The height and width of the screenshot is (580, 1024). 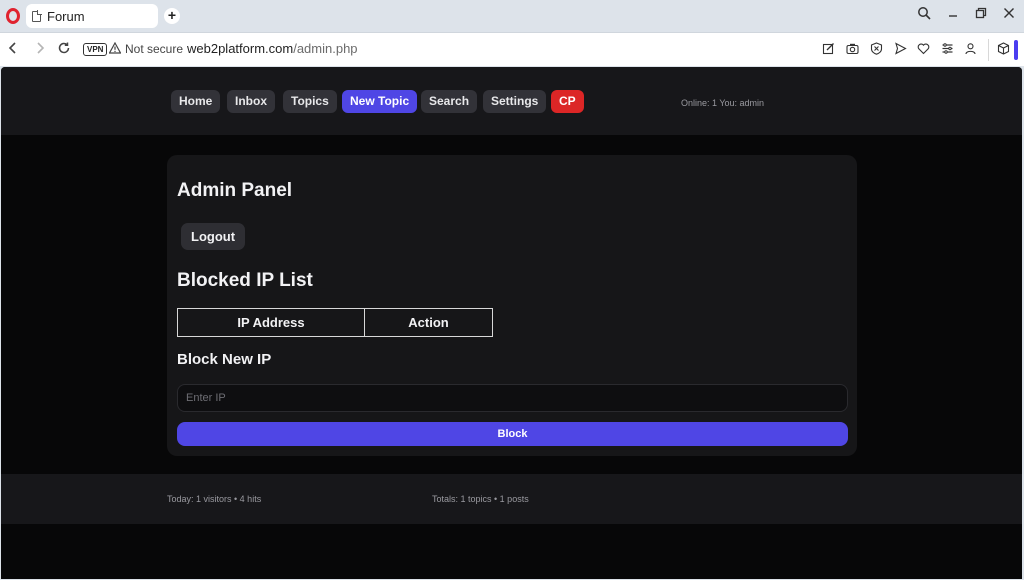 I want to click on new-tab-button: +, so click(x=172, y=16).